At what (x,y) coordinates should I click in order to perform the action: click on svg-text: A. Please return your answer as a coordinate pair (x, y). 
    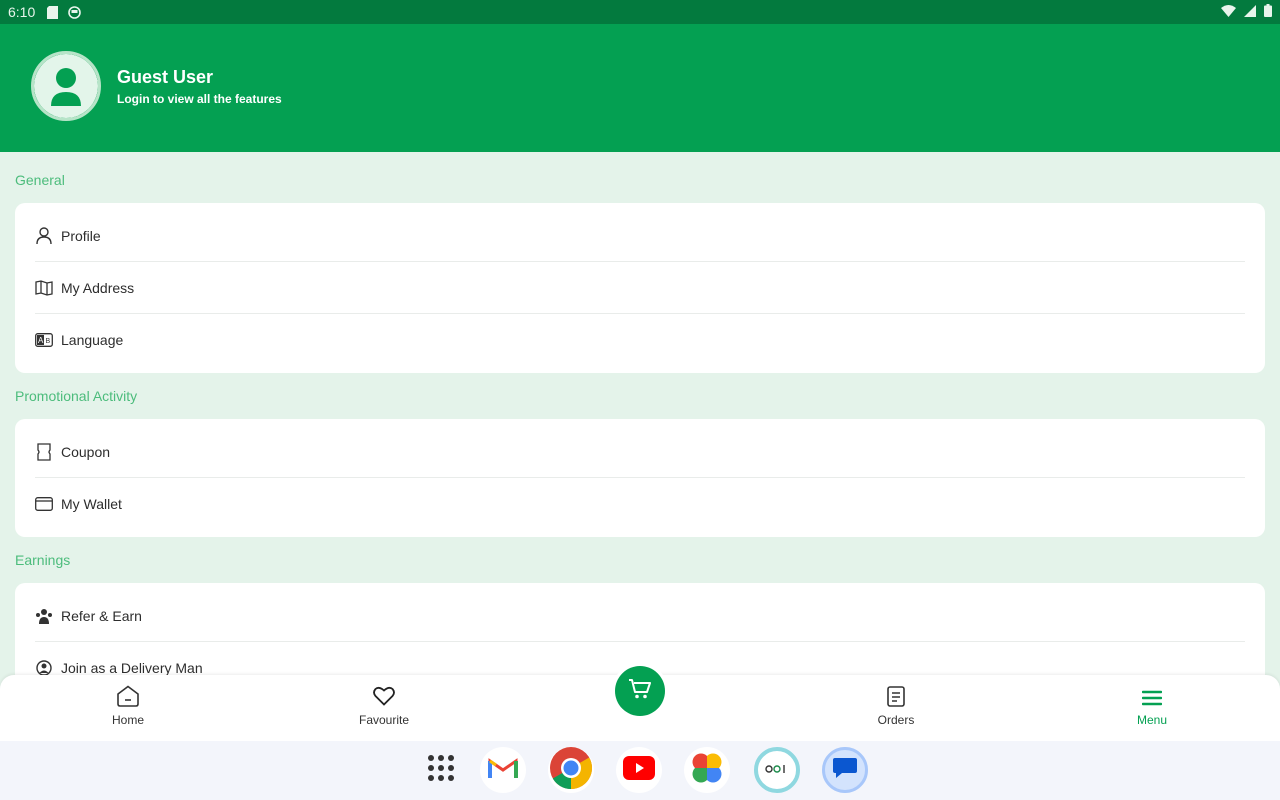
    Looking at the image, I should click on (41, 340).